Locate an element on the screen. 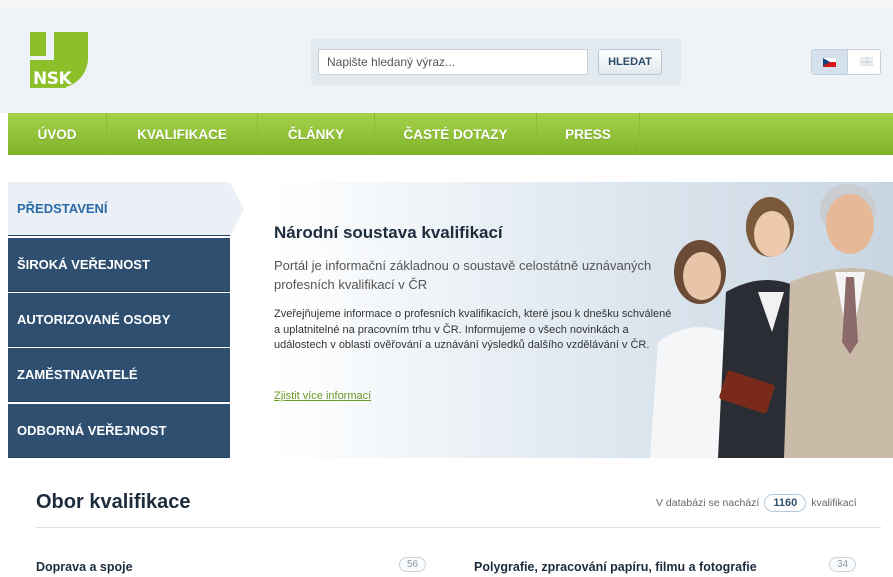  sidebar-item-odborna-verejnost: ODBORNÁ VEŘEJNOST is located at coordinates (119, 431).